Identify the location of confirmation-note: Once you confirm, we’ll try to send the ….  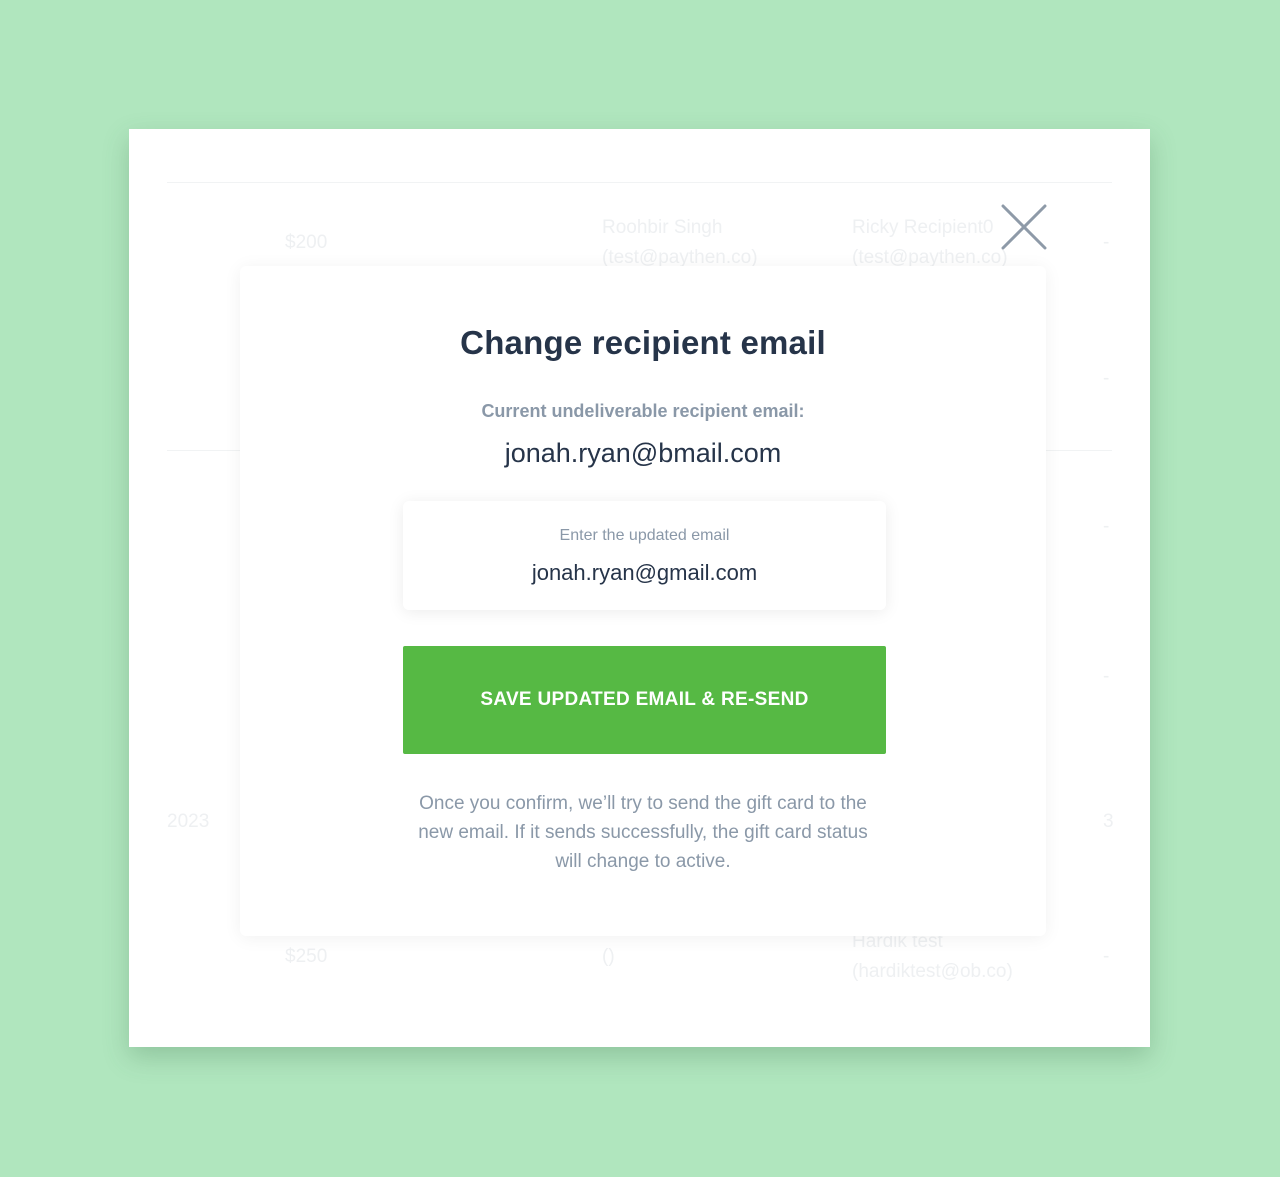
(643, 832).